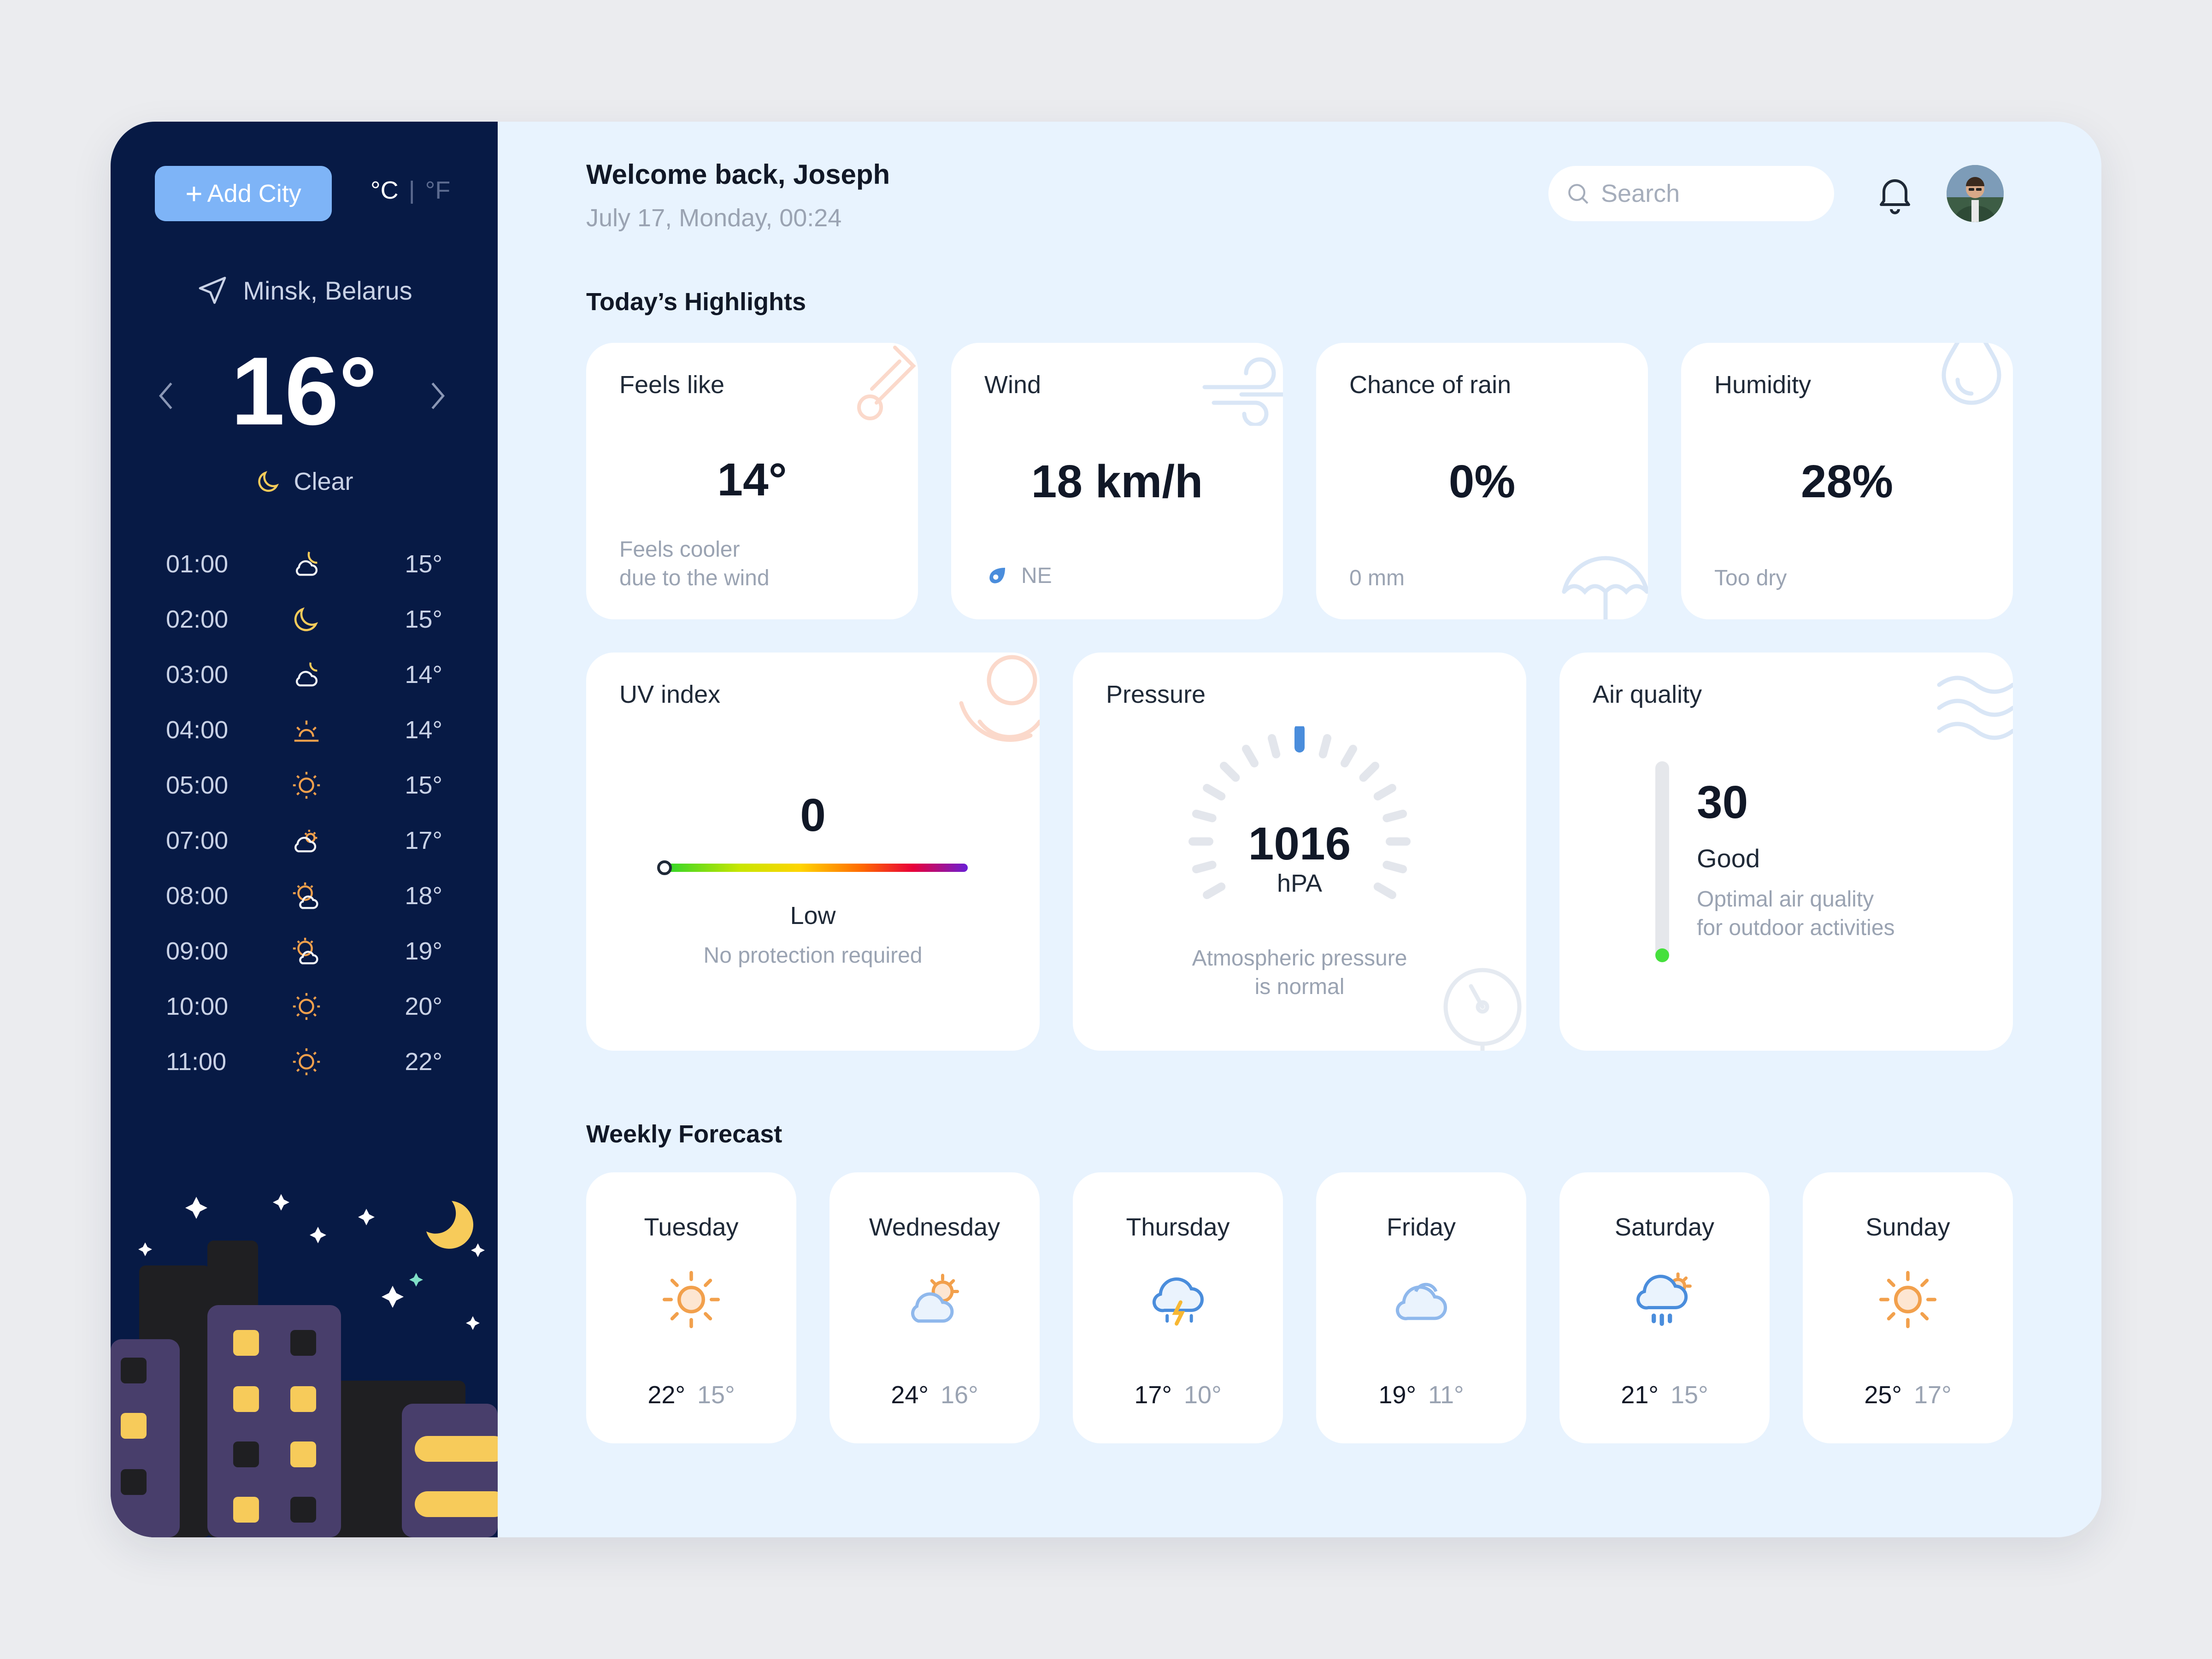  I want to click on hourly-row: 05:00 15°, so click(304, 785).